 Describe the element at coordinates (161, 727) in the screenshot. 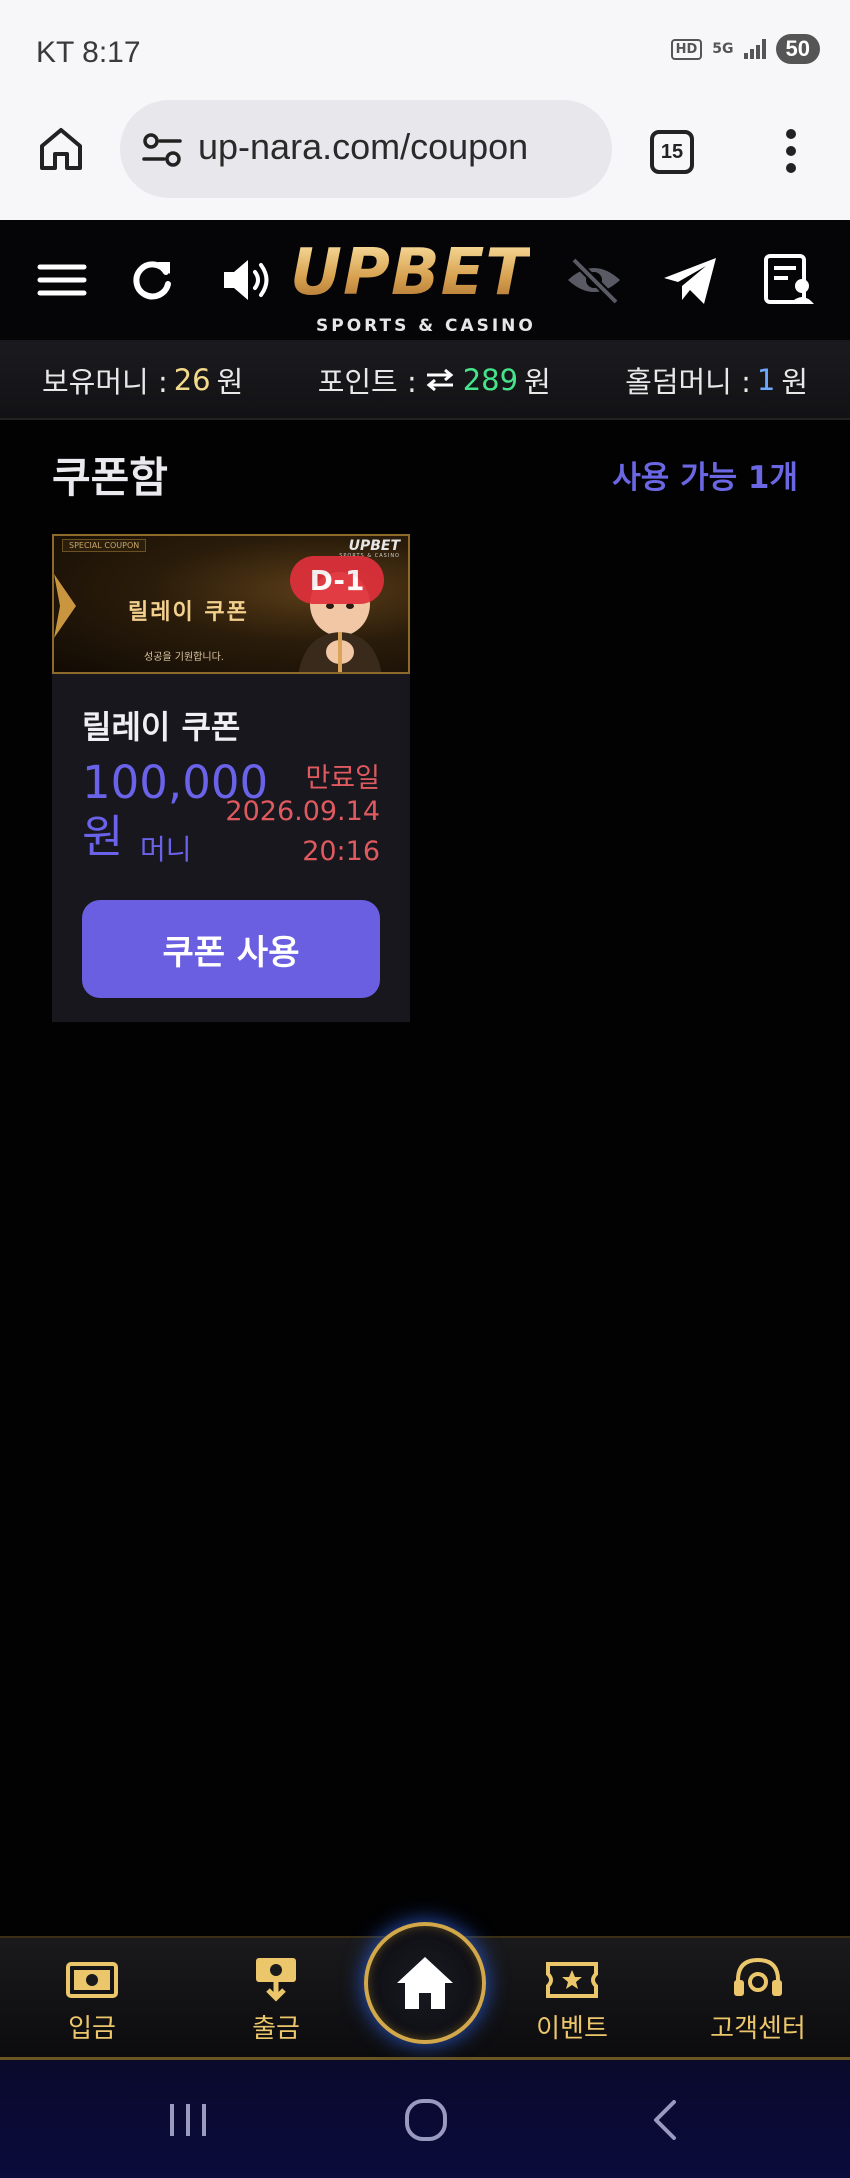

I see `coupon-name: 릴레이 쿠폰` at that location.